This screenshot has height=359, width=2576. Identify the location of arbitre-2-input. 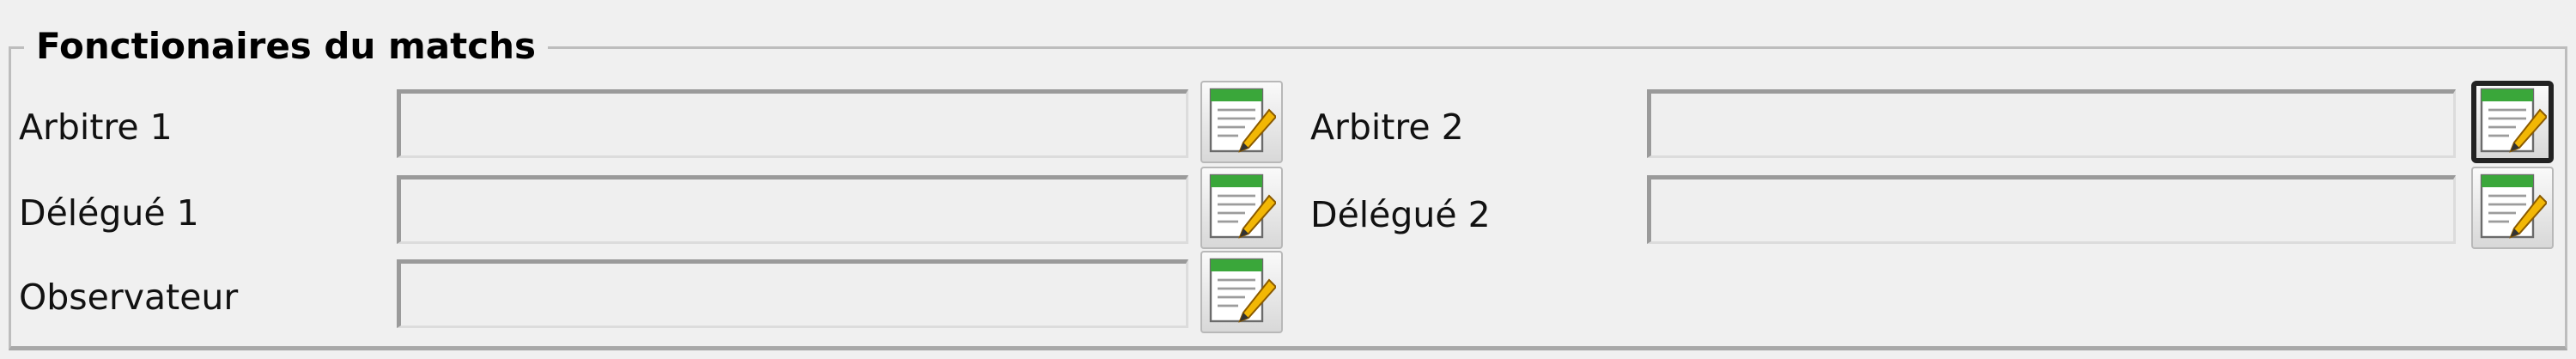
(2052, 124).